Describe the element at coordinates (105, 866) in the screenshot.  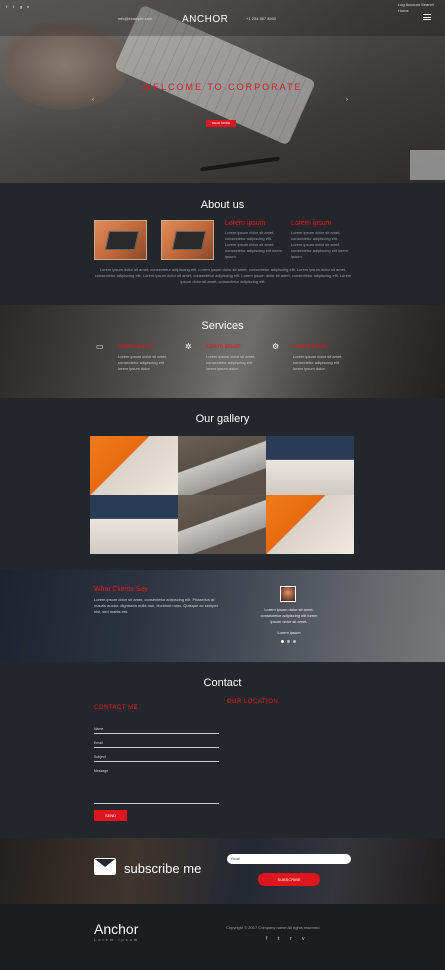
I see `mail-icon` at that location.